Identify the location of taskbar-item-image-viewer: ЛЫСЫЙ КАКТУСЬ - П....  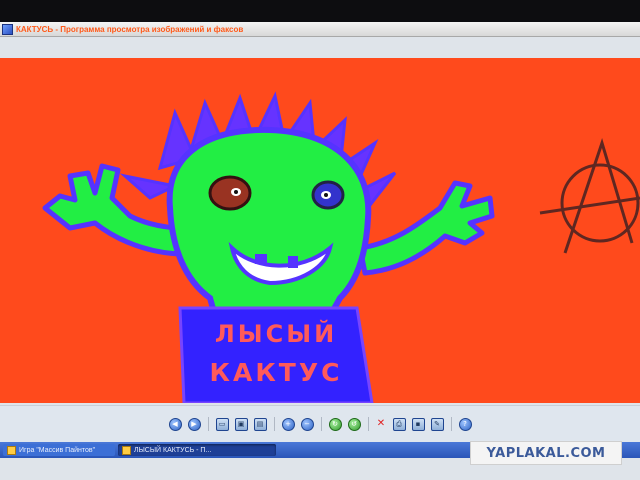
(197, 450).